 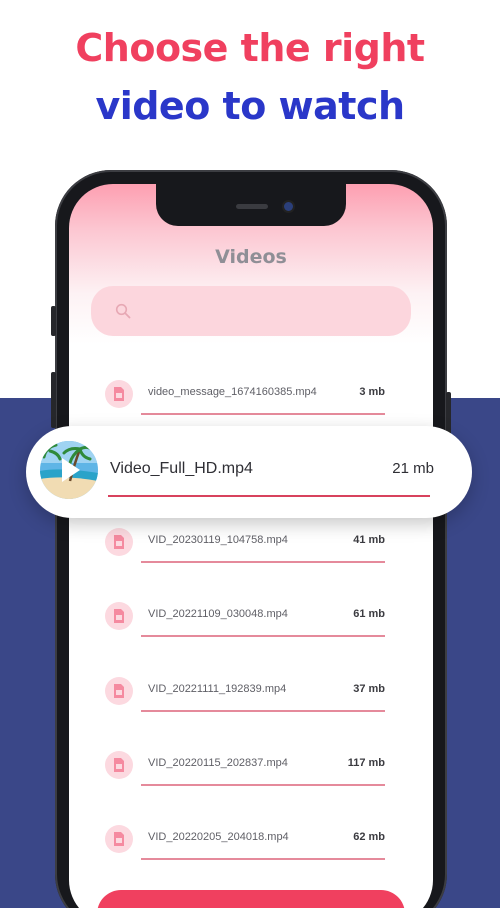 What do you see at coordinates (369, 837) in the screenshot?
I see `video-size: 62 mb` at bounding box center [369, 837].